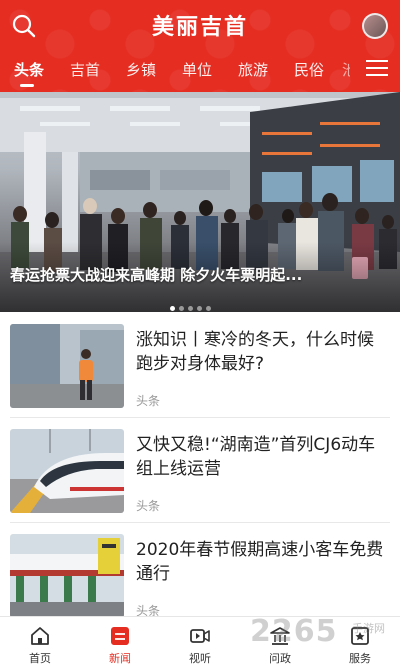 The image size is (400, 666). Describe the element at coordinates (40, 658) in the screenshot. I see `nav-home-label: 首页` at that location.